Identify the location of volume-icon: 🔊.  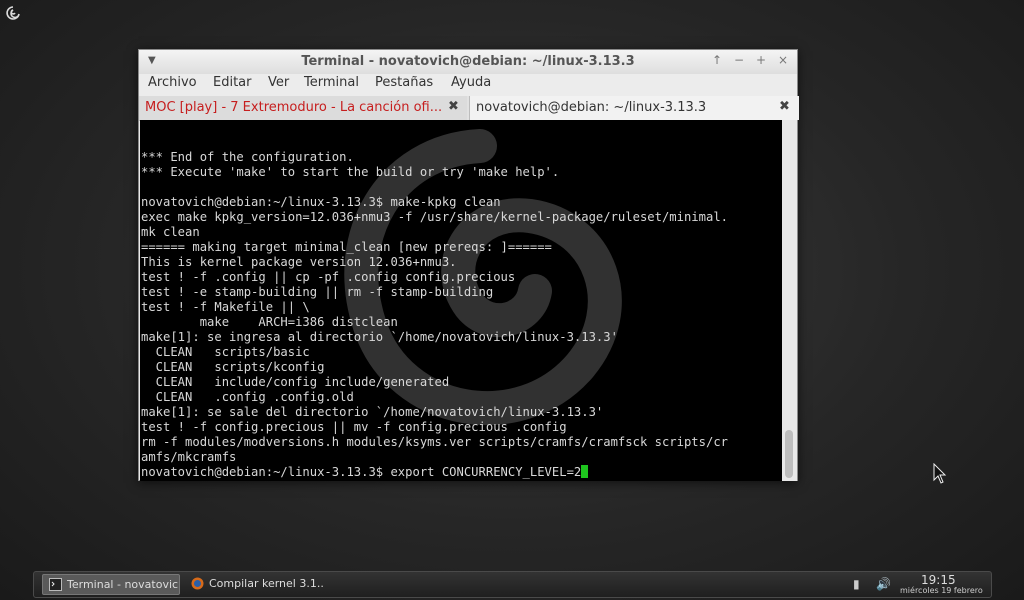
(883, 584).